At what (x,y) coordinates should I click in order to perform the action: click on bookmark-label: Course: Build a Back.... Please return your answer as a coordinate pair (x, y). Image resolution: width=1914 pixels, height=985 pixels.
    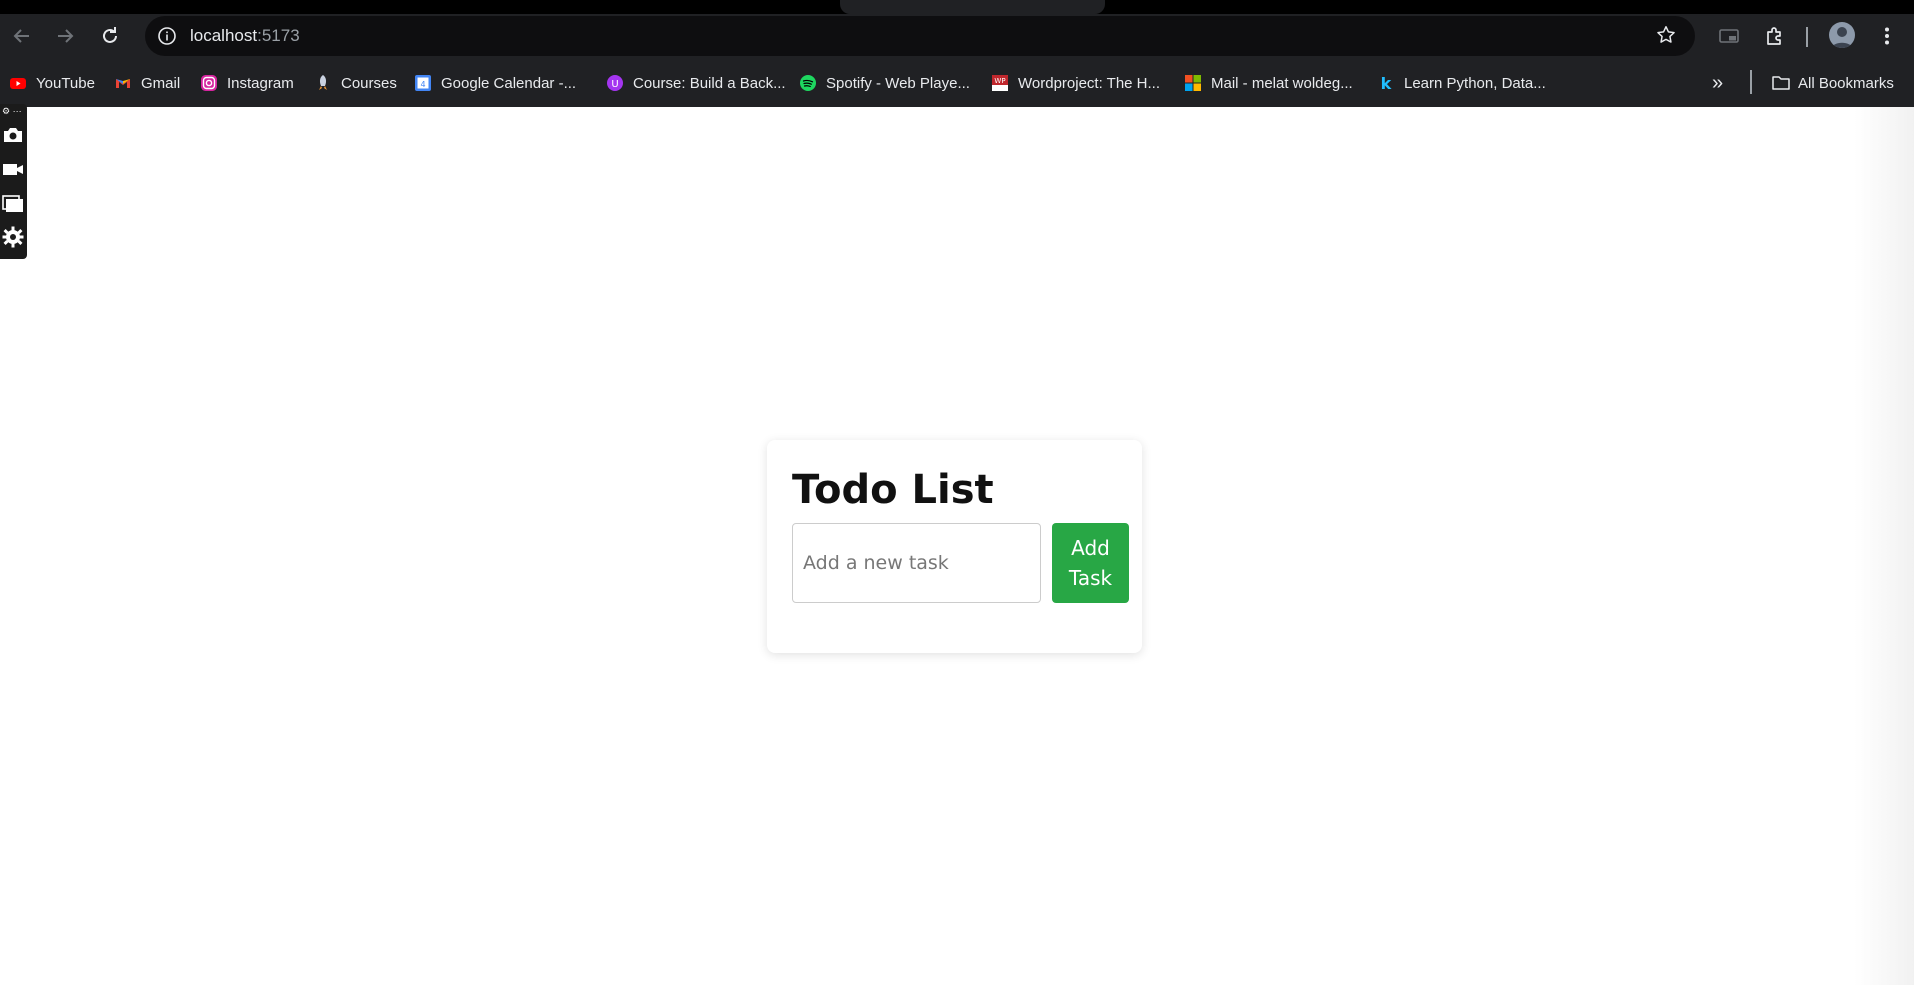
    Looking at the image, I should click on (709, 83).